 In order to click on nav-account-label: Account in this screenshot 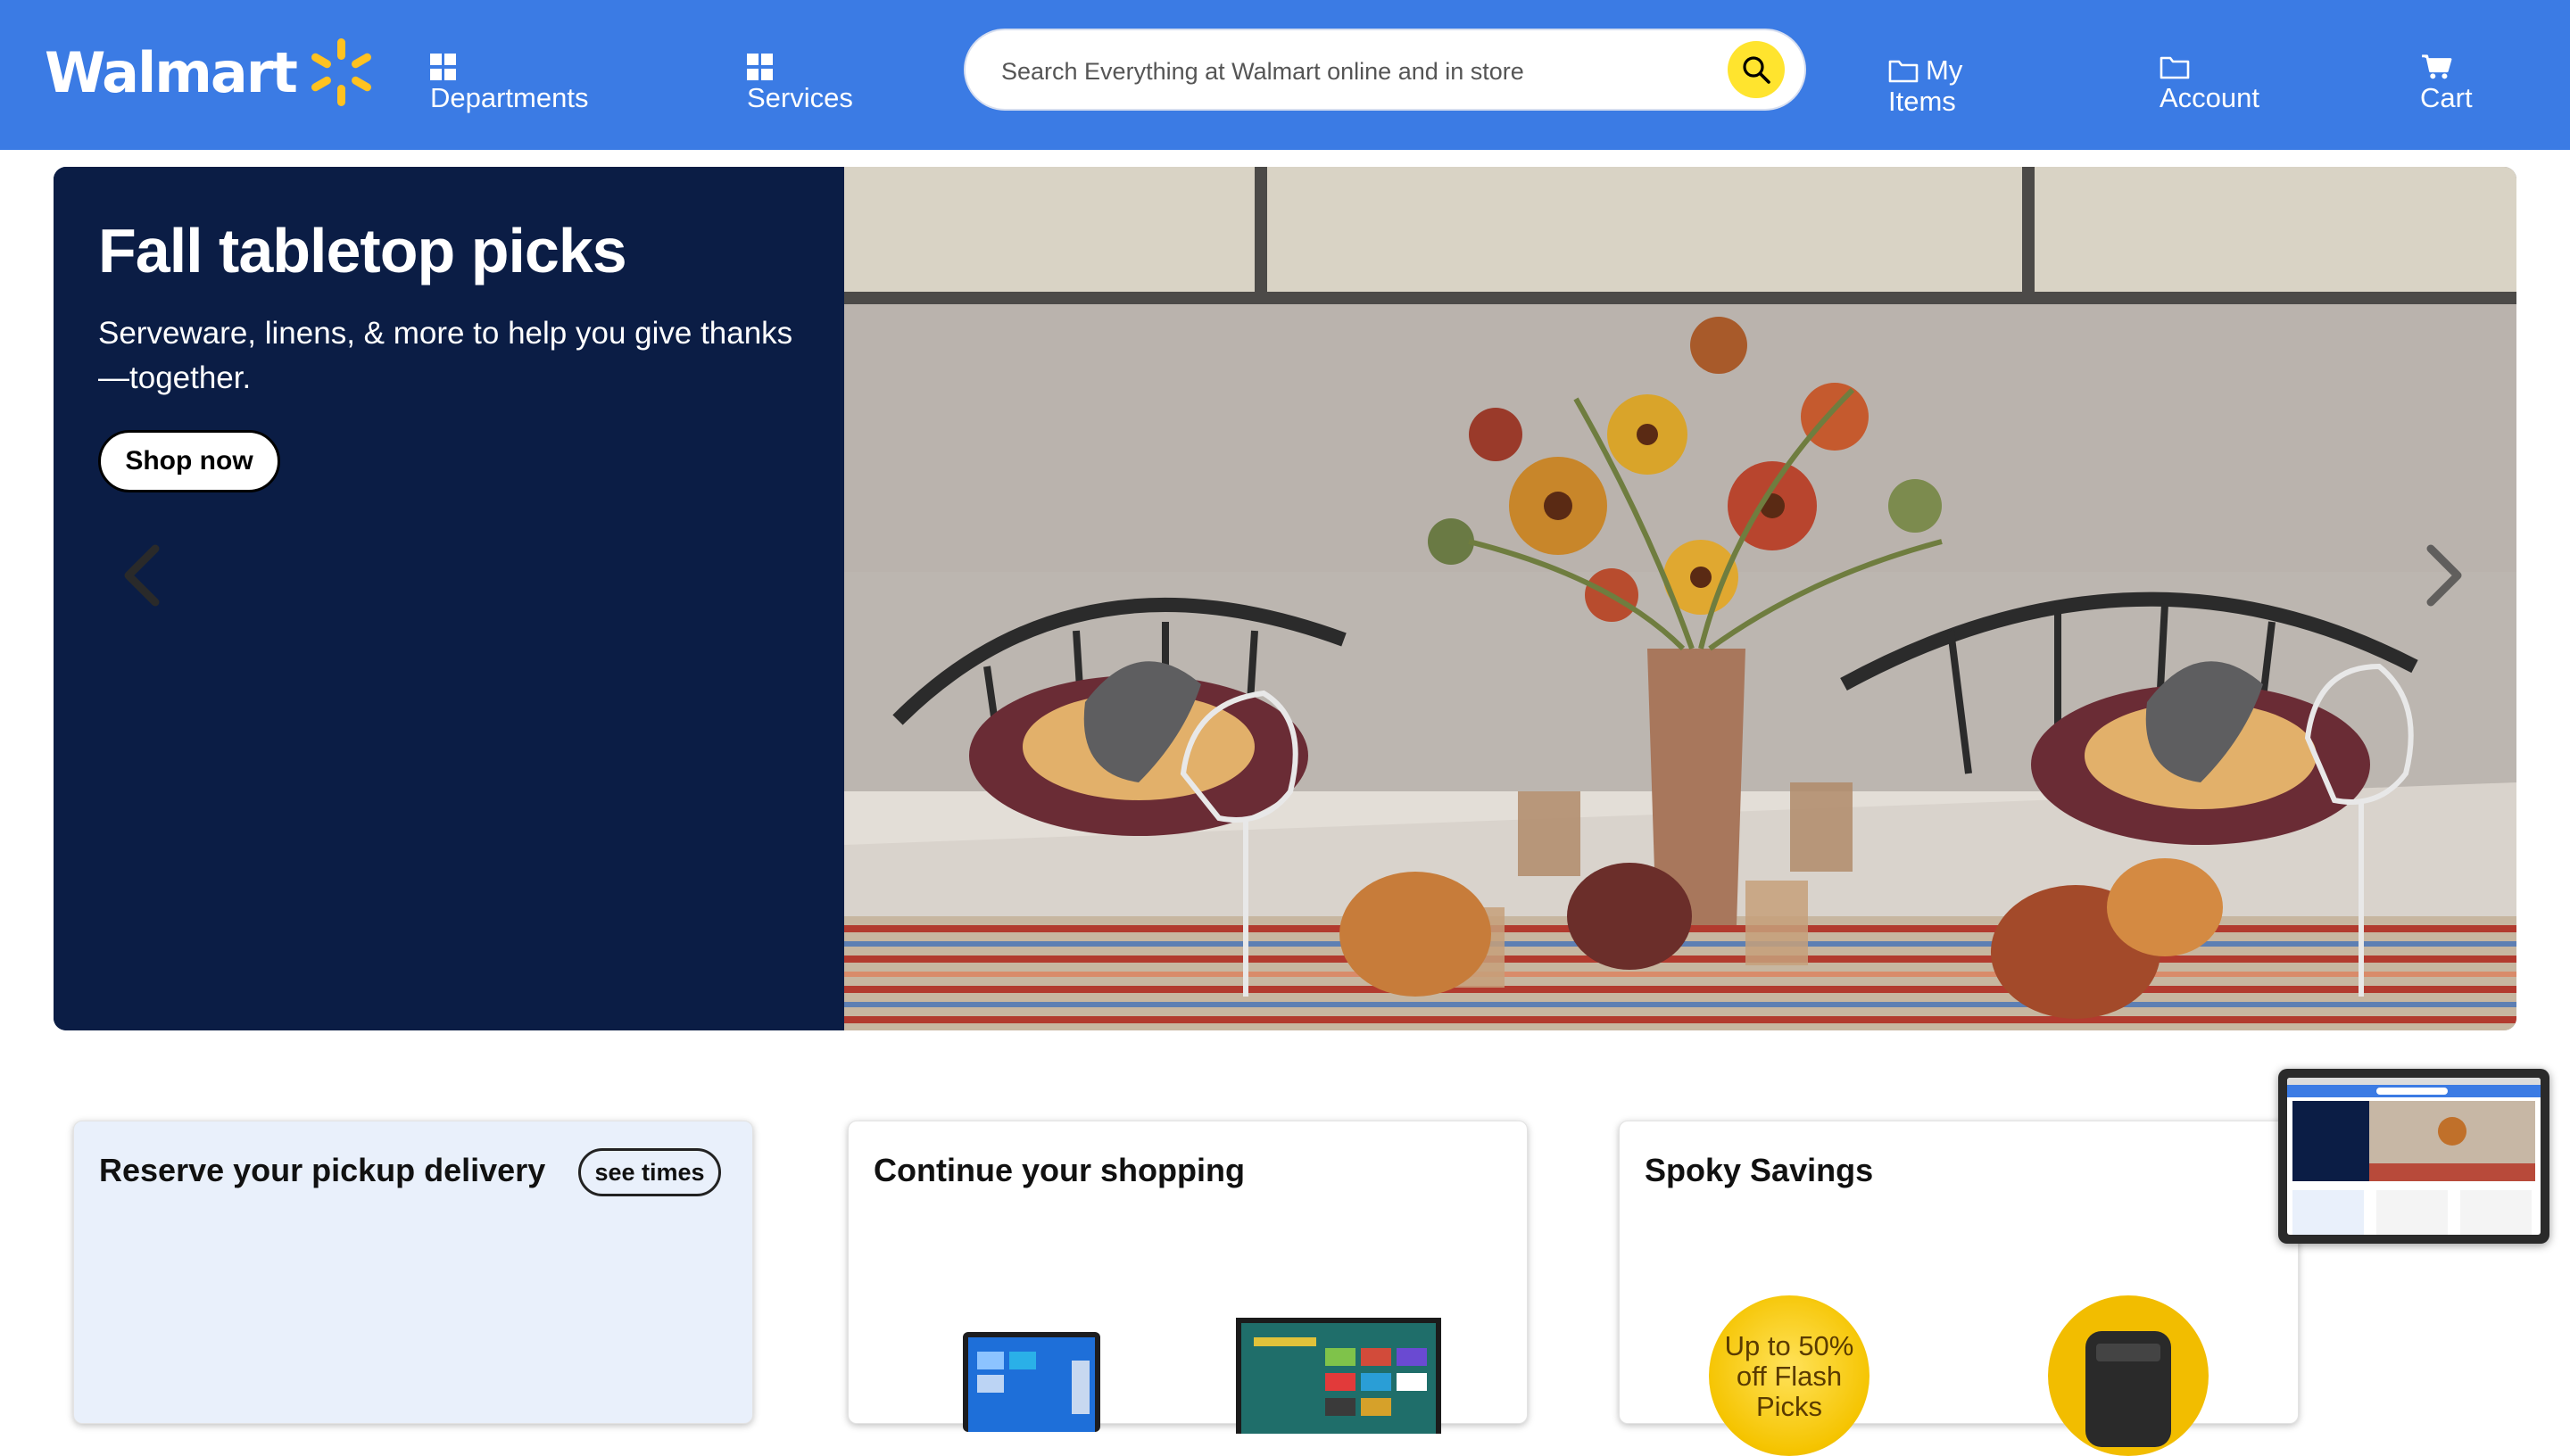, I will do `click(2210, 98)`.